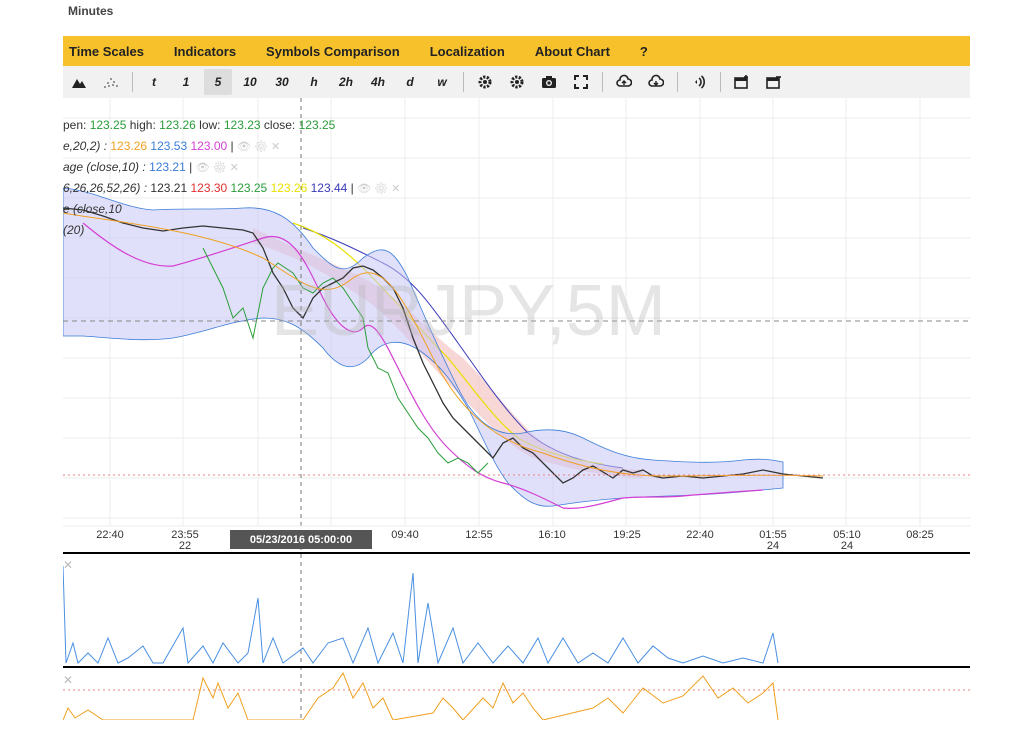 The height and width of the screenshot is (742, 1033). What do you see at coordinates (108, 125) in the screenshot?
I see `ohlc-open: 123.25` at bounding box center [108, 125].